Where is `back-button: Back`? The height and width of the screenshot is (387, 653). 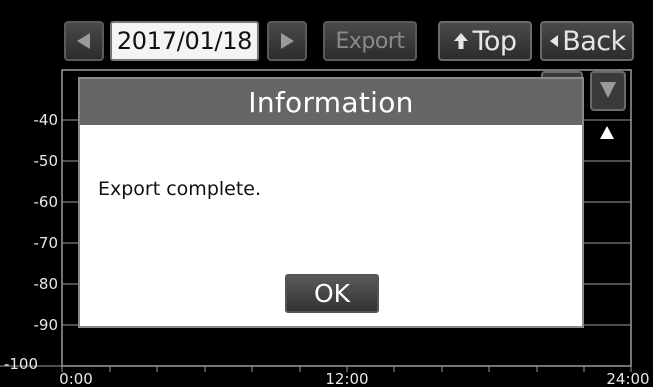 back-button: Back is located at coordinates (587, 41).